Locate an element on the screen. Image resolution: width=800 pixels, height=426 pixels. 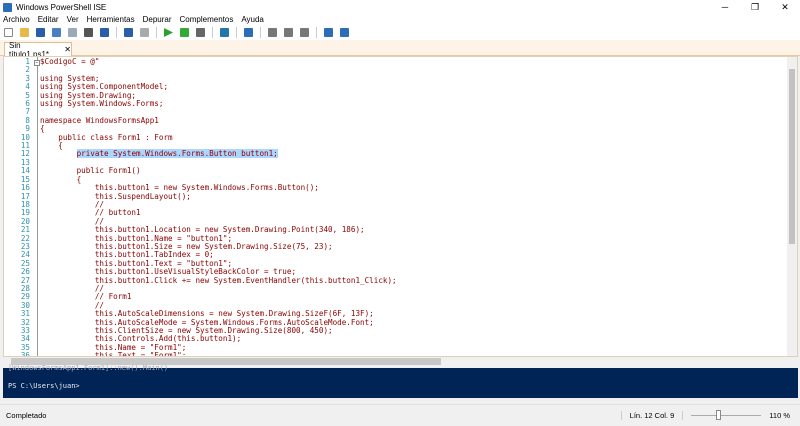
cursor-position: Lín. 12 Col. 9 is located at coordinates (652, 415).